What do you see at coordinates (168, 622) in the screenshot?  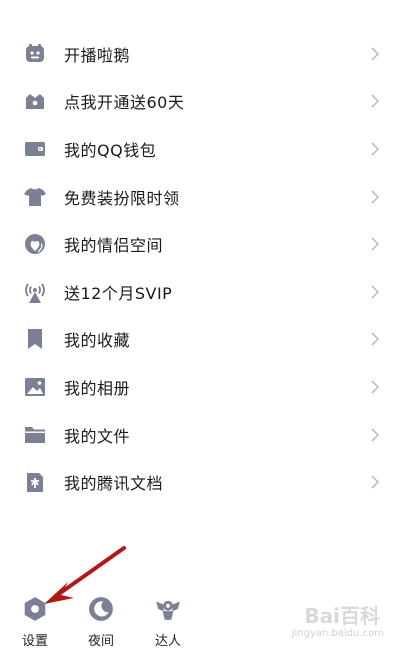 I see `talent-button: 达人` at bounding box center [168, 622].